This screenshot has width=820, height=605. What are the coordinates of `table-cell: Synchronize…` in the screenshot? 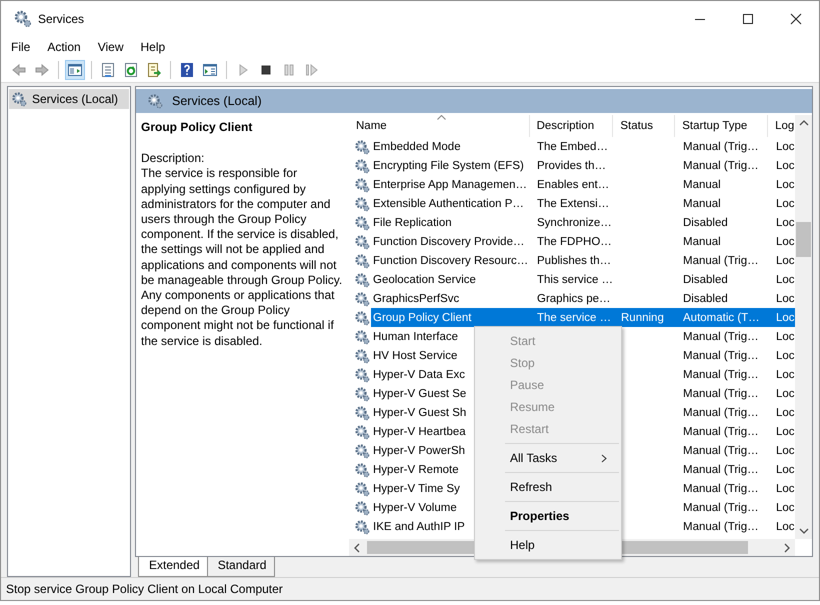 It's located at (574, 222).